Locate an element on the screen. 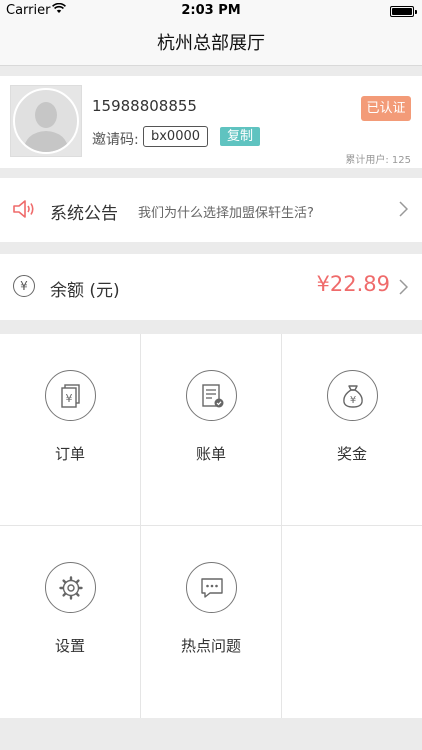 This screenshot has height=750, width=422. faq-icon is located at coordinates (211, 587).